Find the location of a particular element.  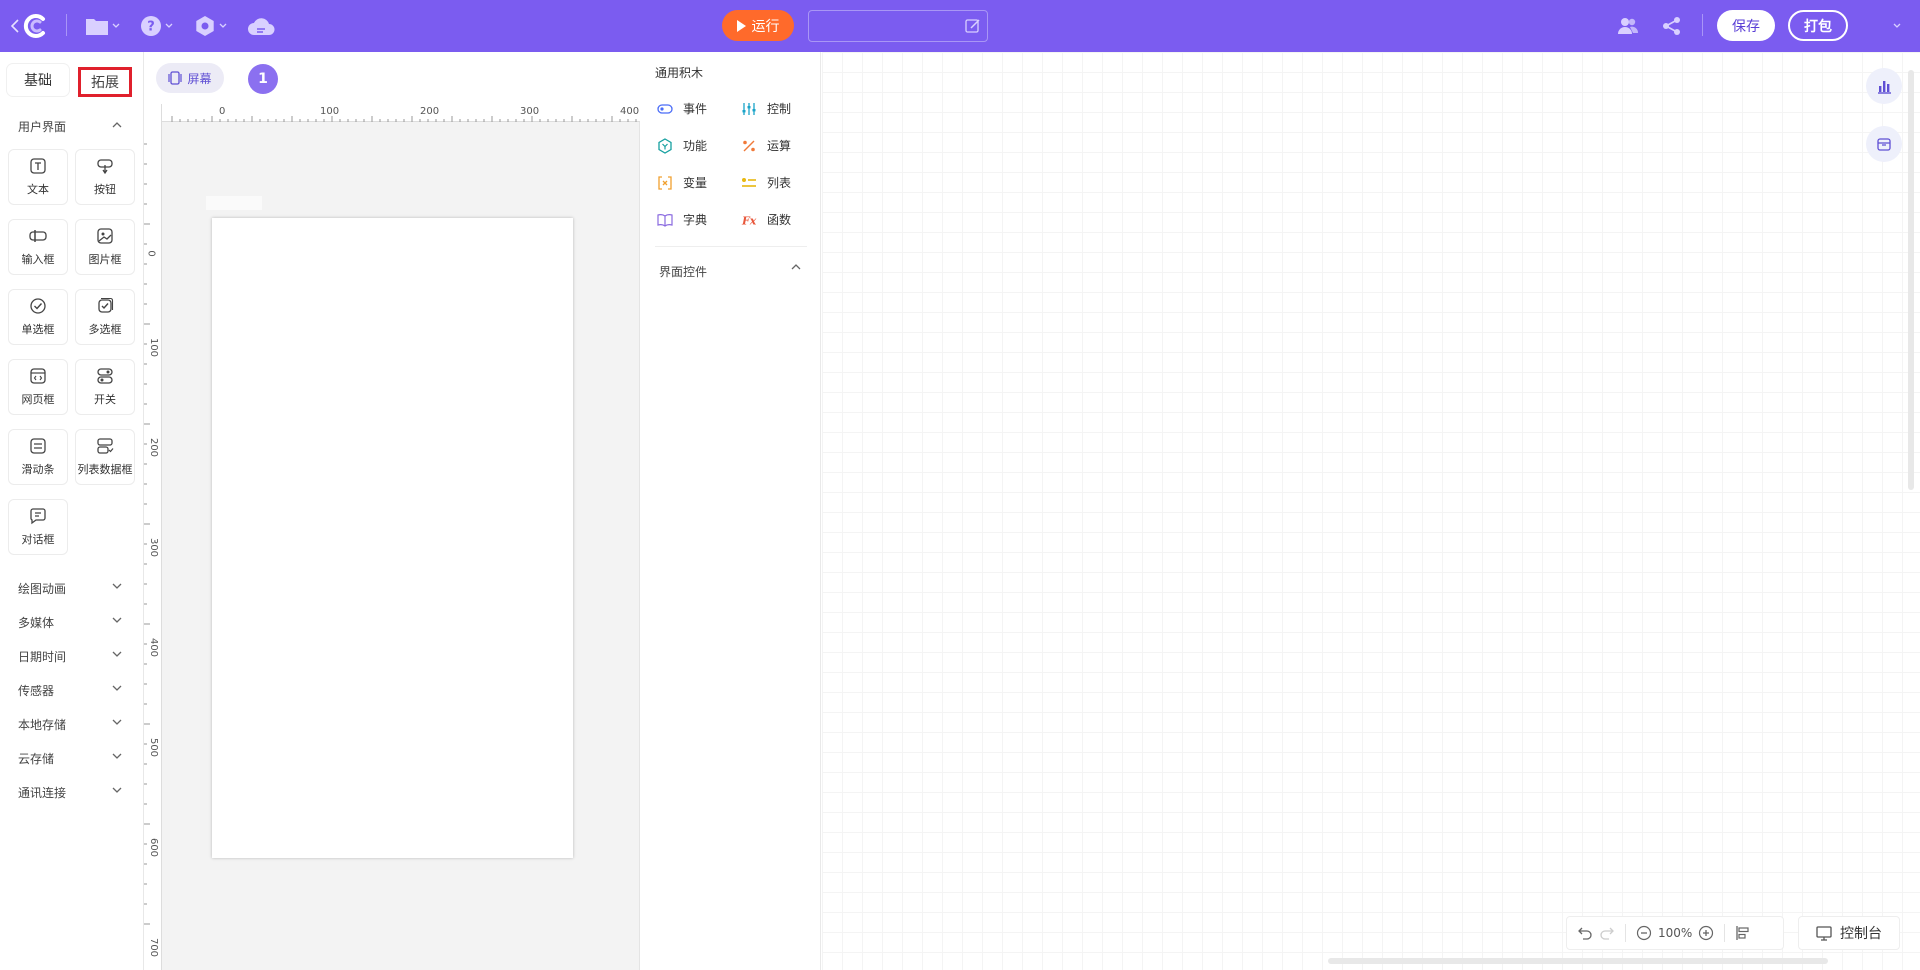

edit-icon is located at coordinates (973, 26).